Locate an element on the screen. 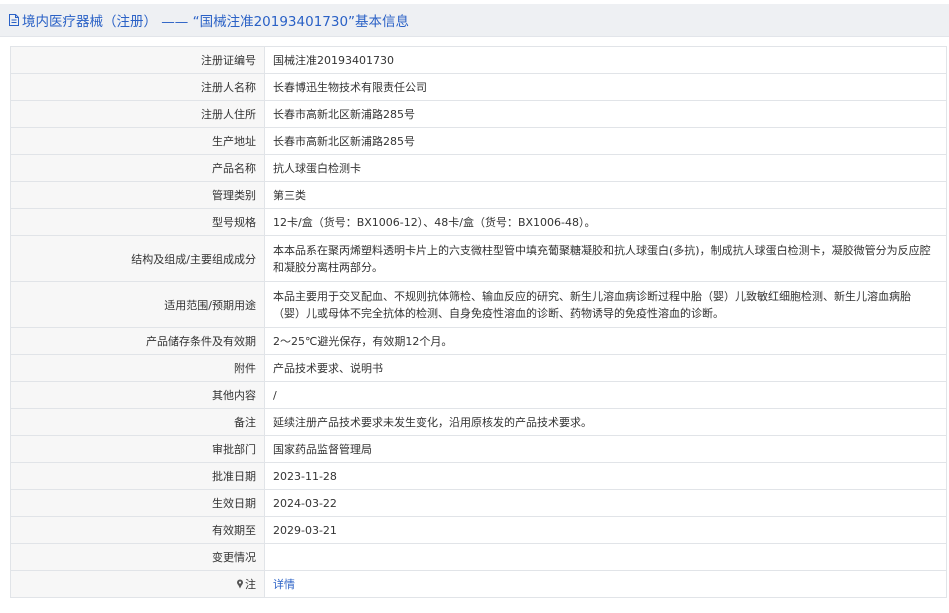 This screenshot has height=613, width=949. row-value: 2023-11-28 is located at coordinates (605, 476).